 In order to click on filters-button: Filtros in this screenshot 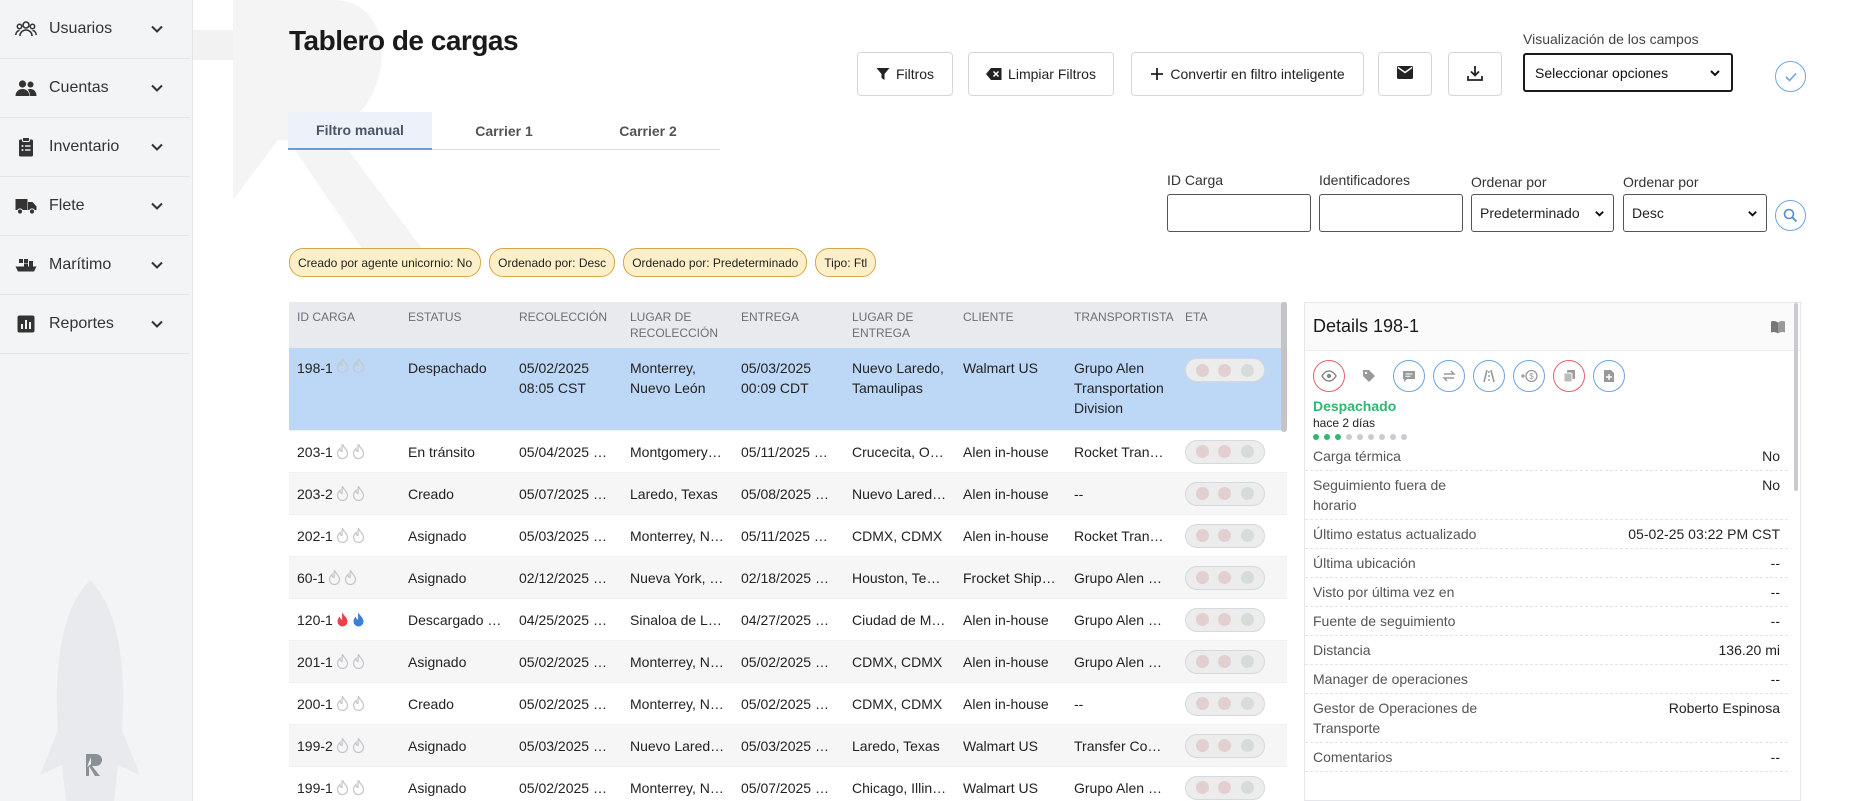, I will do `click(905, 74)`.